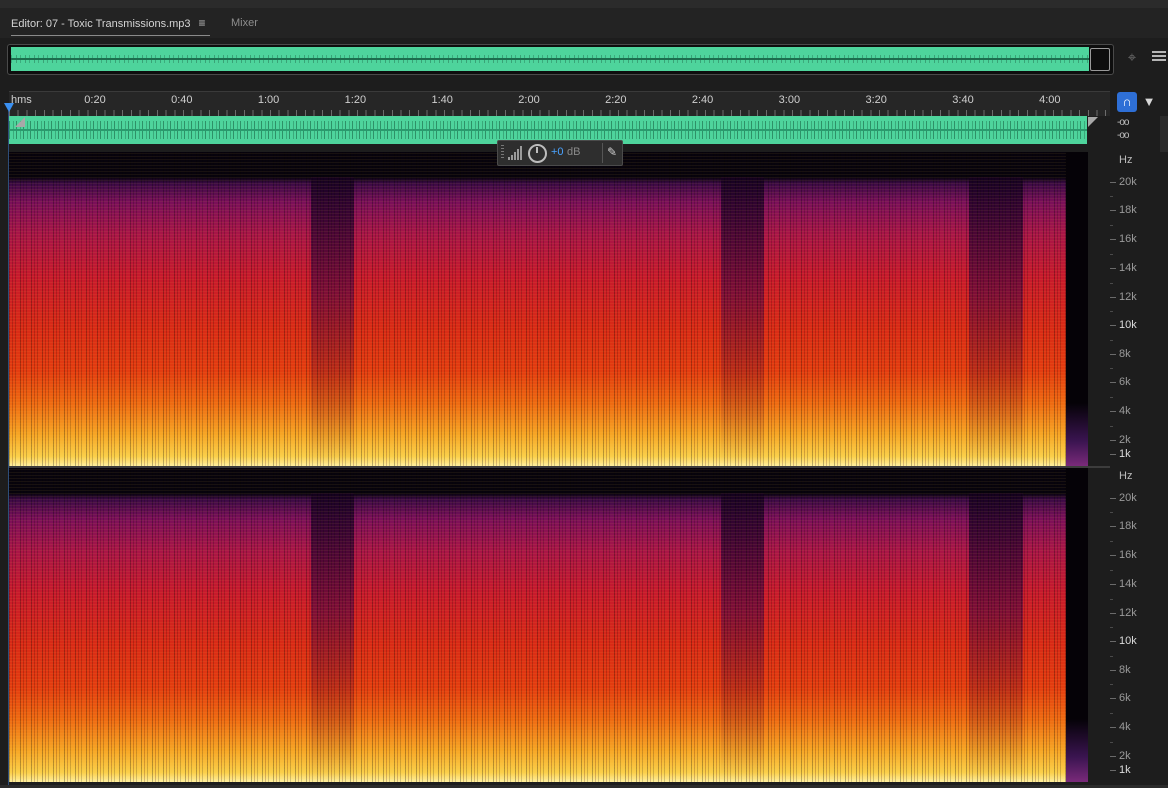 This screenshot has height=788, width=1168. What do you see at coordinates (1132, 58) in the screenshot?
I see `zoom-target-icon: ⌖` at bounding box center [1132, 58].